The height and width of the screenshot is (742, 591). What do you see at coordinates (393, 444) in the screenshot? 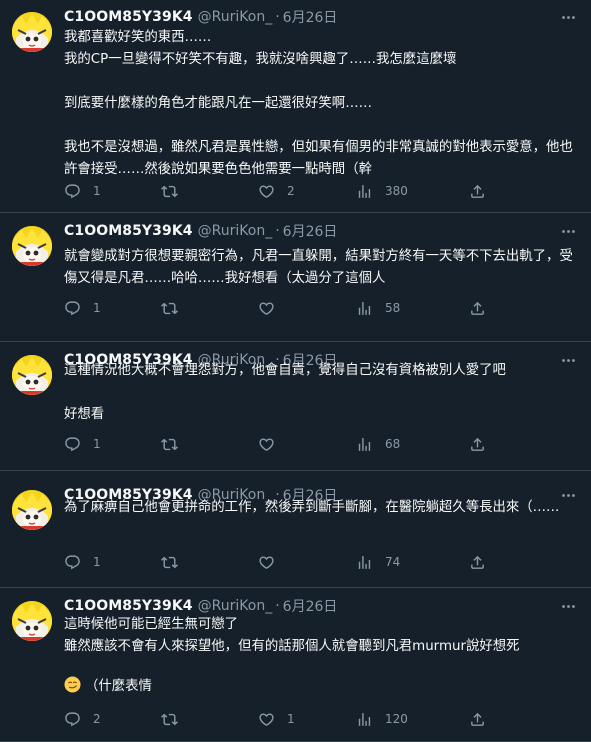
I see `views-count: 68` at bounding box center [393, 444].